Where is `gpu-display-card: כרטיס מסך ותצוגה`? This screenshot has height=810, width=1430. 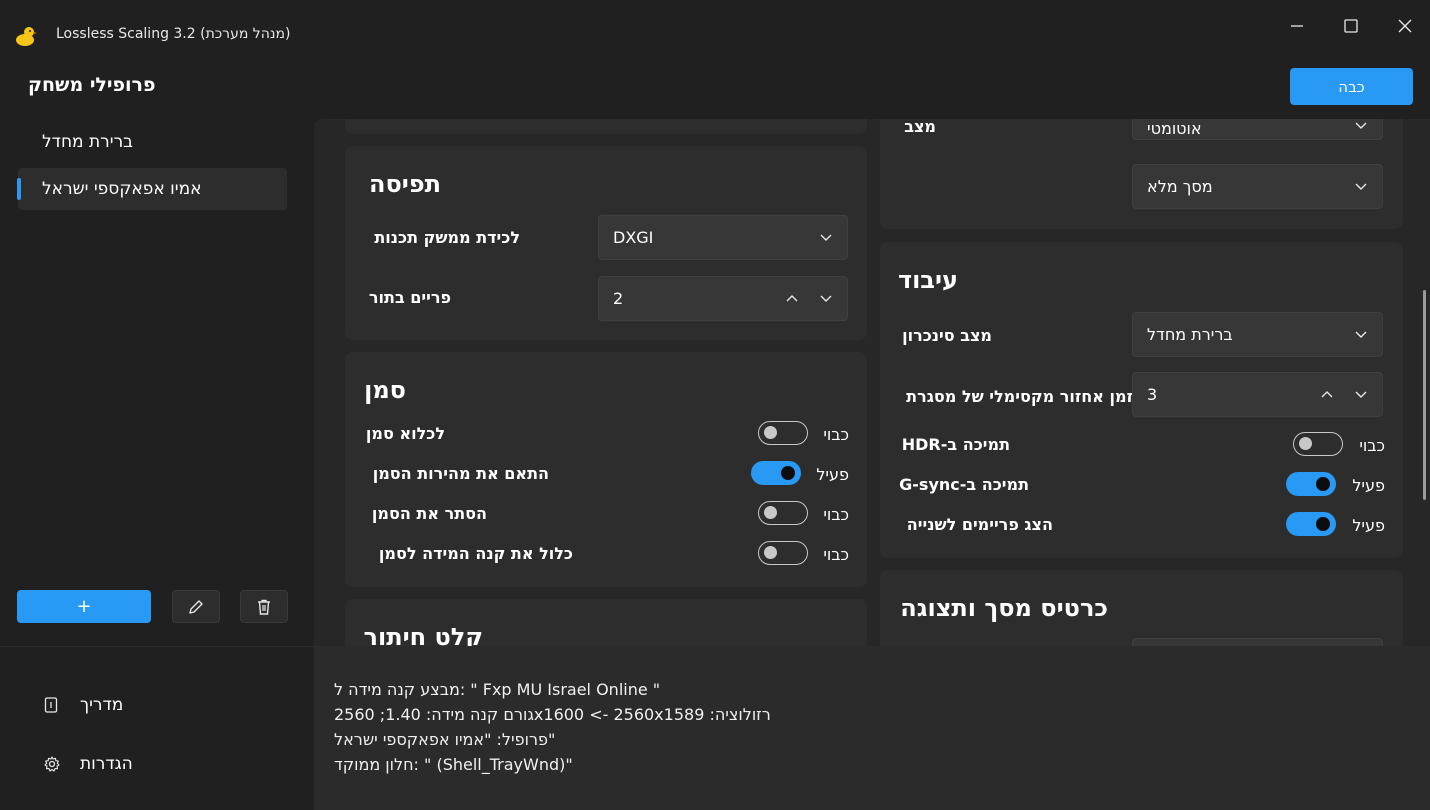
gpu-display-card: כרטיס מסך ותצוגה is located at coordinates (1141, 608).